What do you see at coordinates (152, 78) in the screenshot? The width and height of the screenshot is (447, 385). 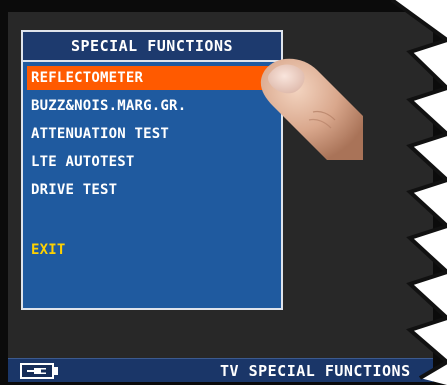 I see `menu-item-reflectometer: REFLECTOMETER` at bounding box center [152, 78].